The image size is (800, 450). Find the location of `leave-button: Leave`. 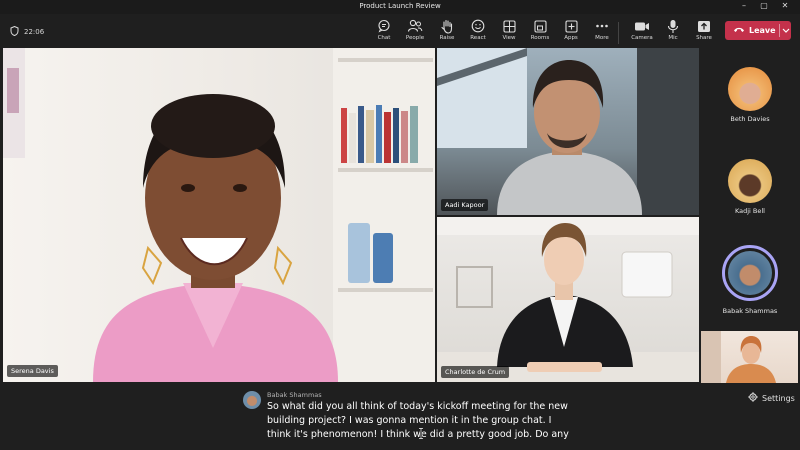

leave-button: Leave is located at coordinates (758, 30).